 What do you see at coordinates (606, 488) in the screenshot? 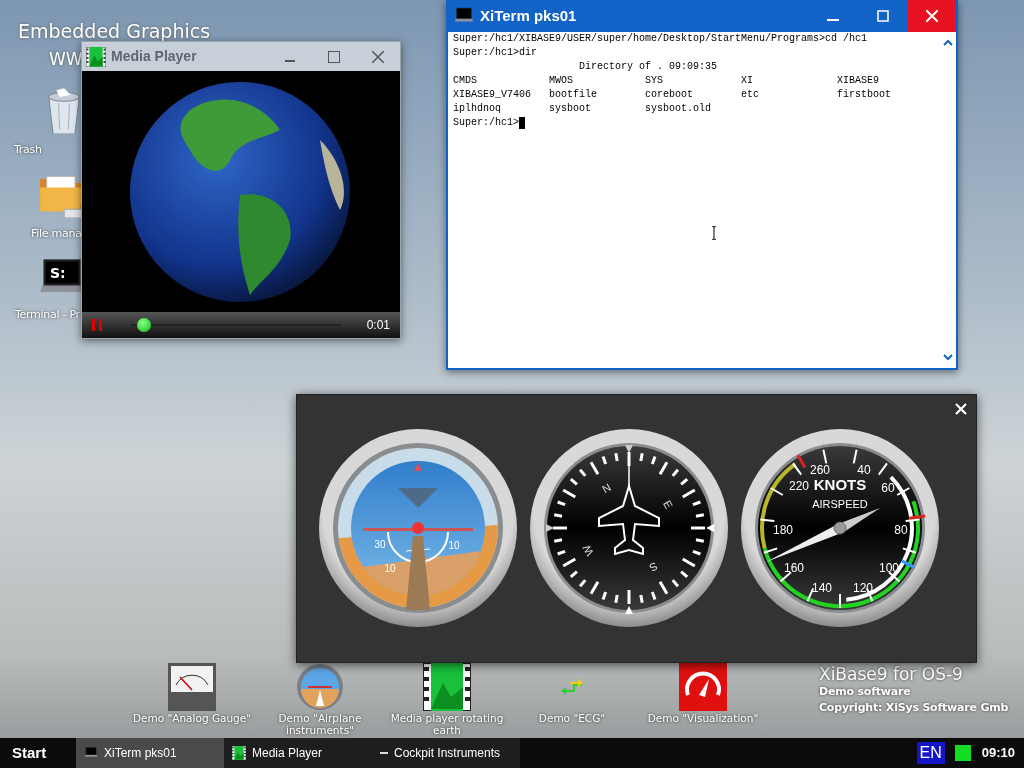
I see `scale-label: N` at bounding box center [606, 488].